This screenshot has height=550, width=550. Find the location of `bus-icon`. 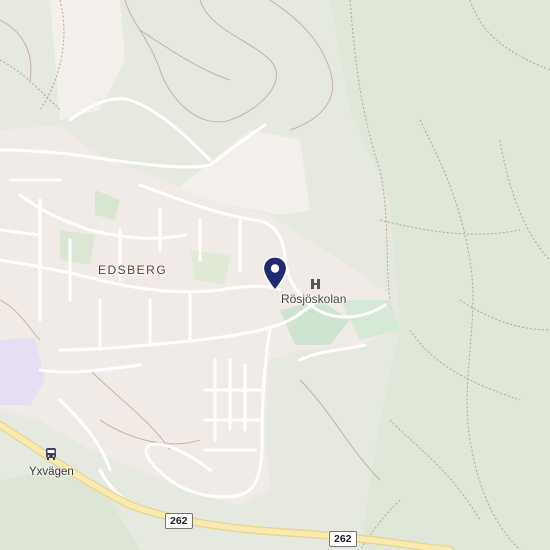

bus-icon is located at coordinates (51, 454).